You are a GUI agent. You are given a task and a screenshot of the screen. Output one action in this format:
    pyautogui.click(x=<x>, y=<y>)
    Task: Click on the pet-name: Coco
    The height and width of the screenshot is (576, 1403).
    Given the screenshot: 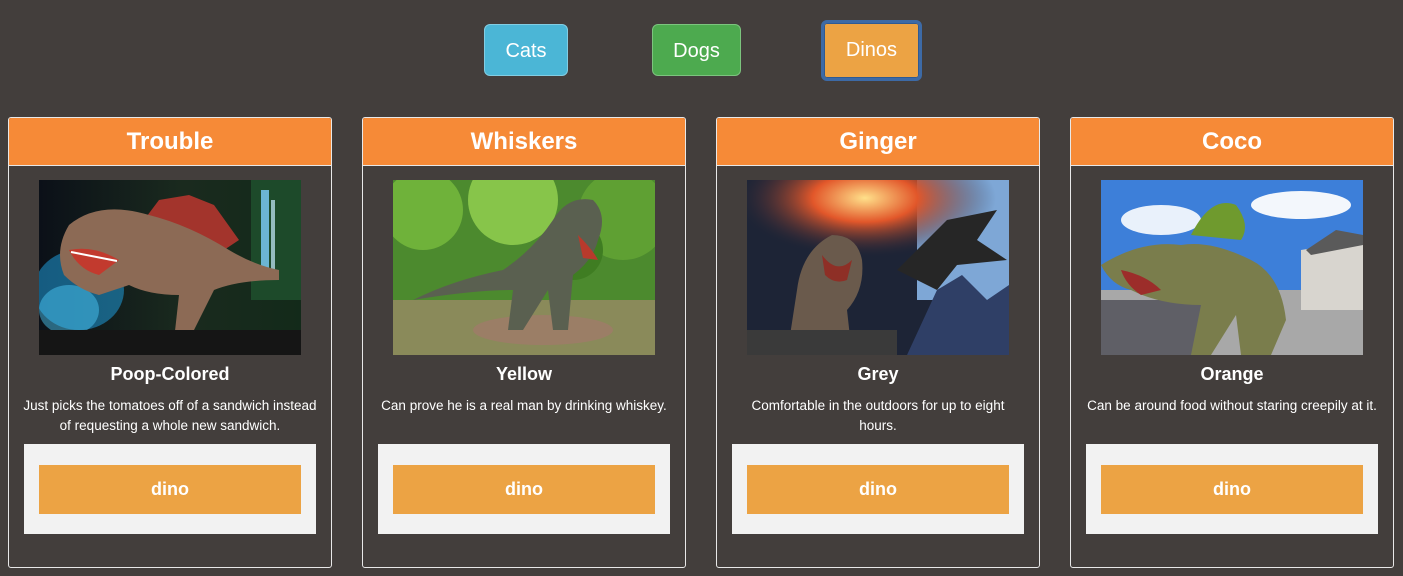 What is the action you would take?
    pyautogui.click(x=1232, y=142)
    